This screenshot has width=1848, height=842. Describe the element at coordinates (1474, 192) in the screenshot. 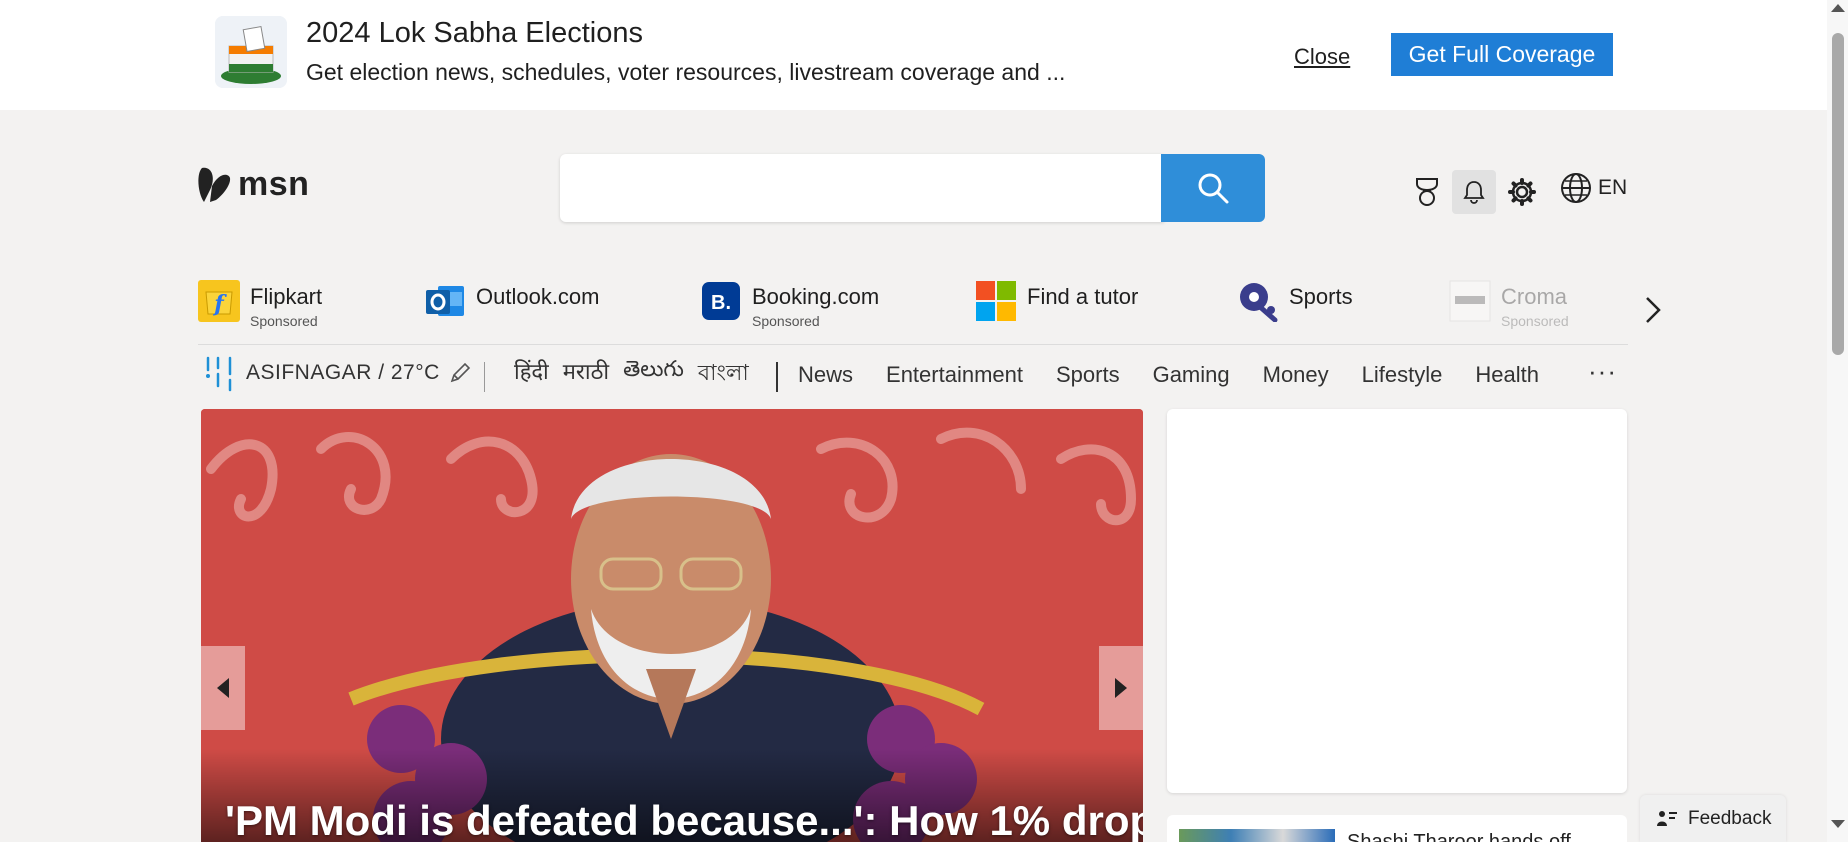

I see `bell-icon` at that location.